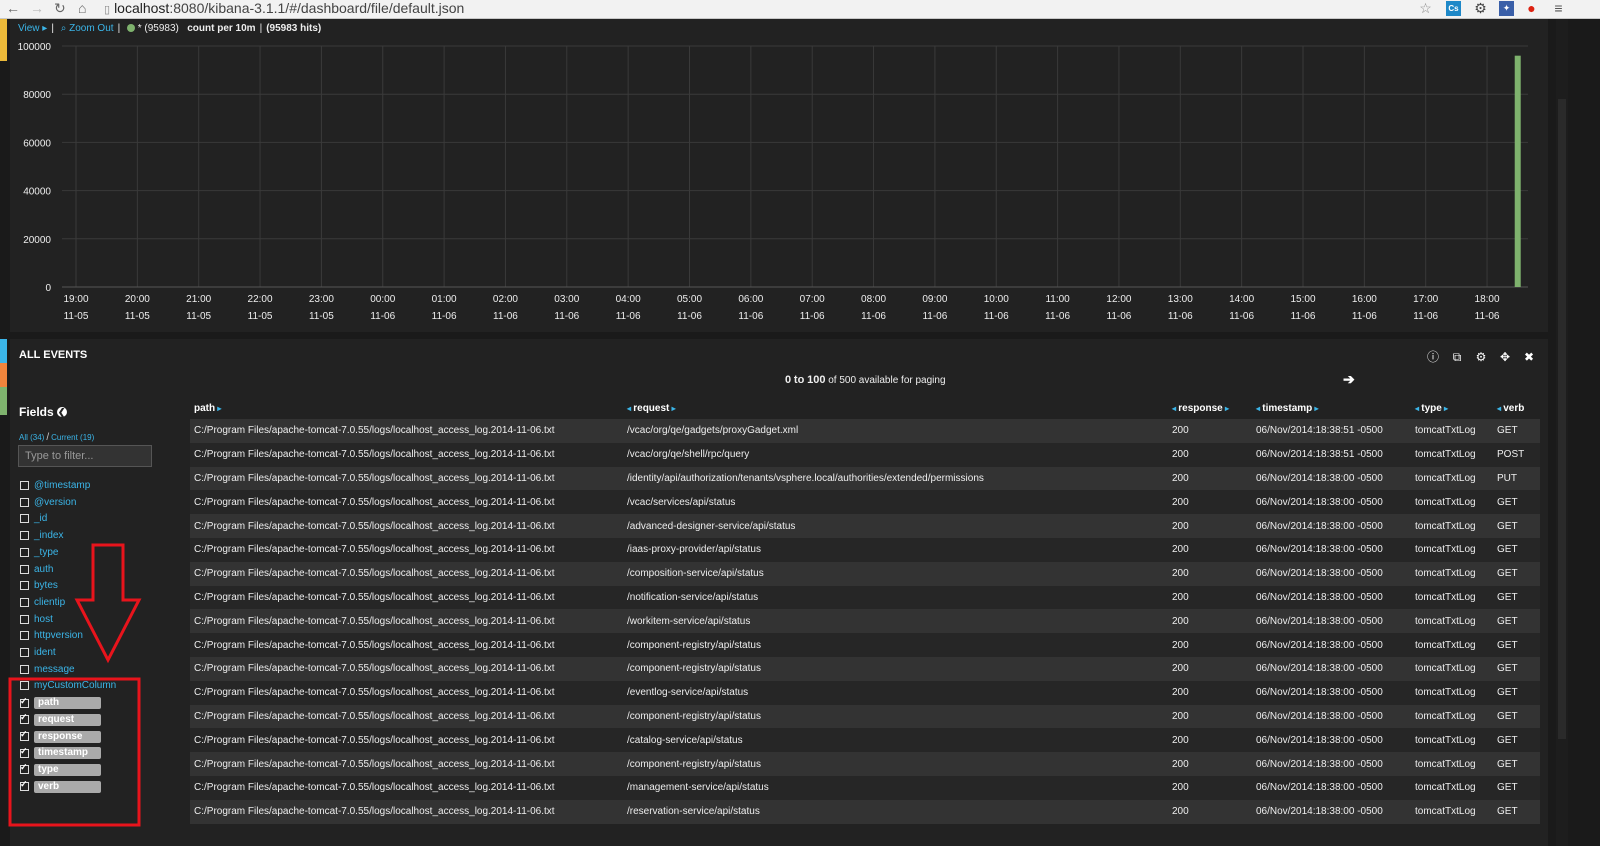 This screenshot has height=846, width=1600. What do you see at coordinates (1505, 357) in the screenshot?
I see `move-icon: ✥` at bounding box center [1505, 357].